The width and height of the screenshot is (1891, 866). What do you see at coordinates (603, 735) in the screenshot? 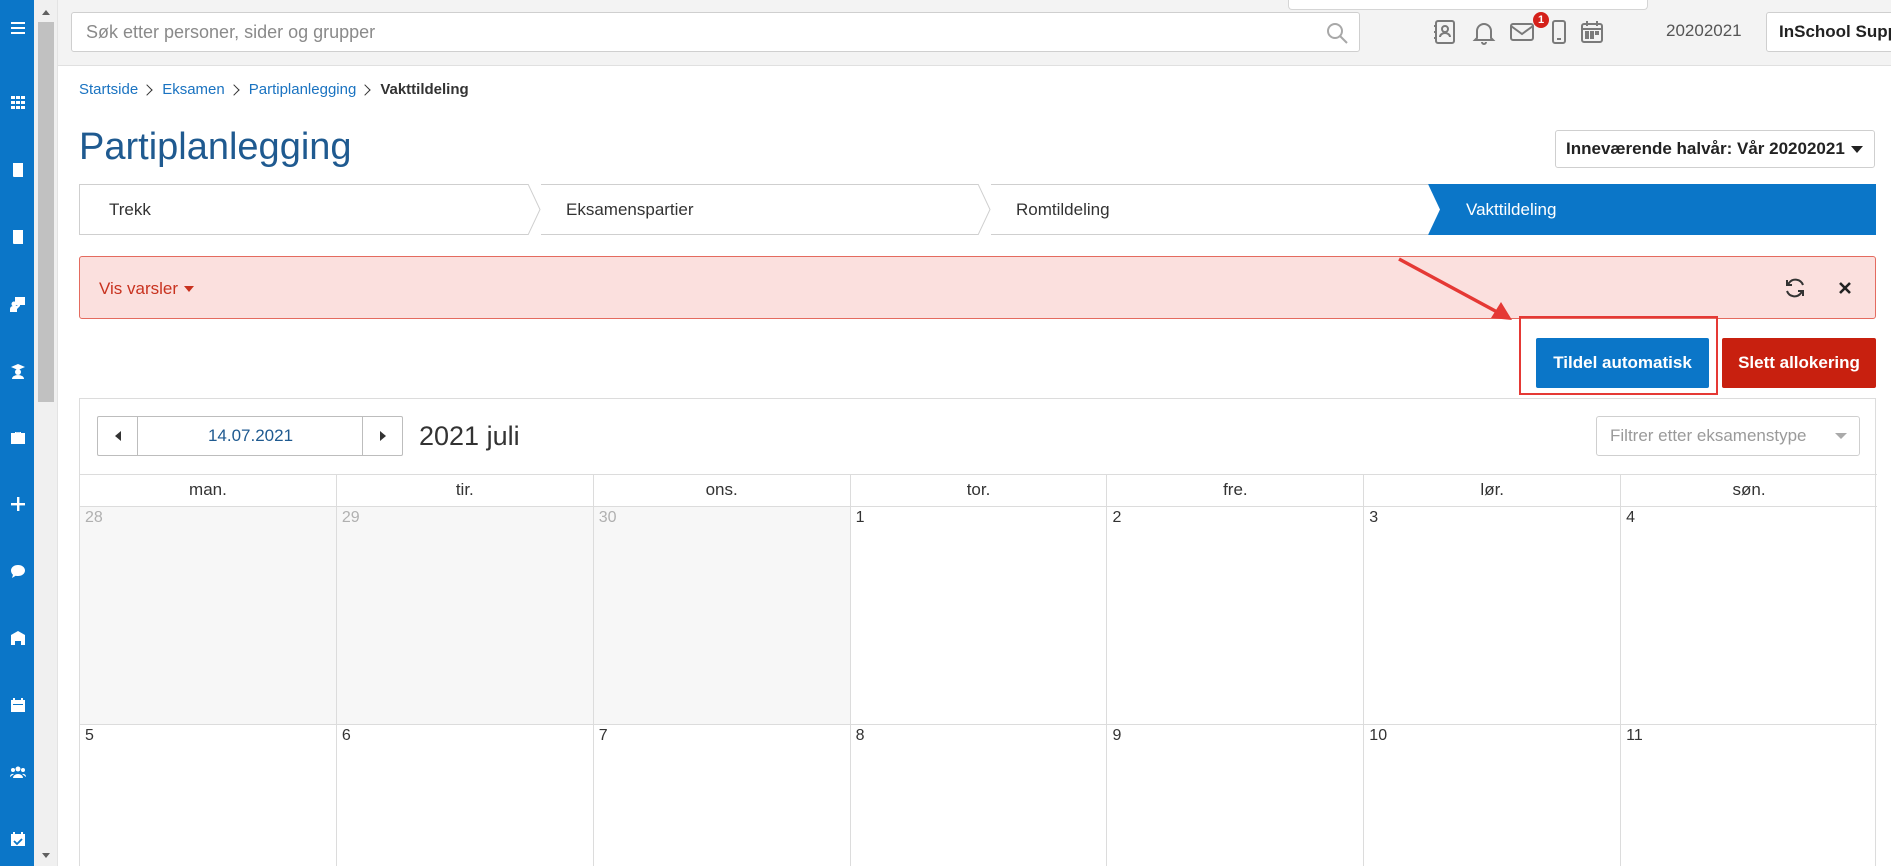
I see `day-number: 7` at bounding box center [603, 735].